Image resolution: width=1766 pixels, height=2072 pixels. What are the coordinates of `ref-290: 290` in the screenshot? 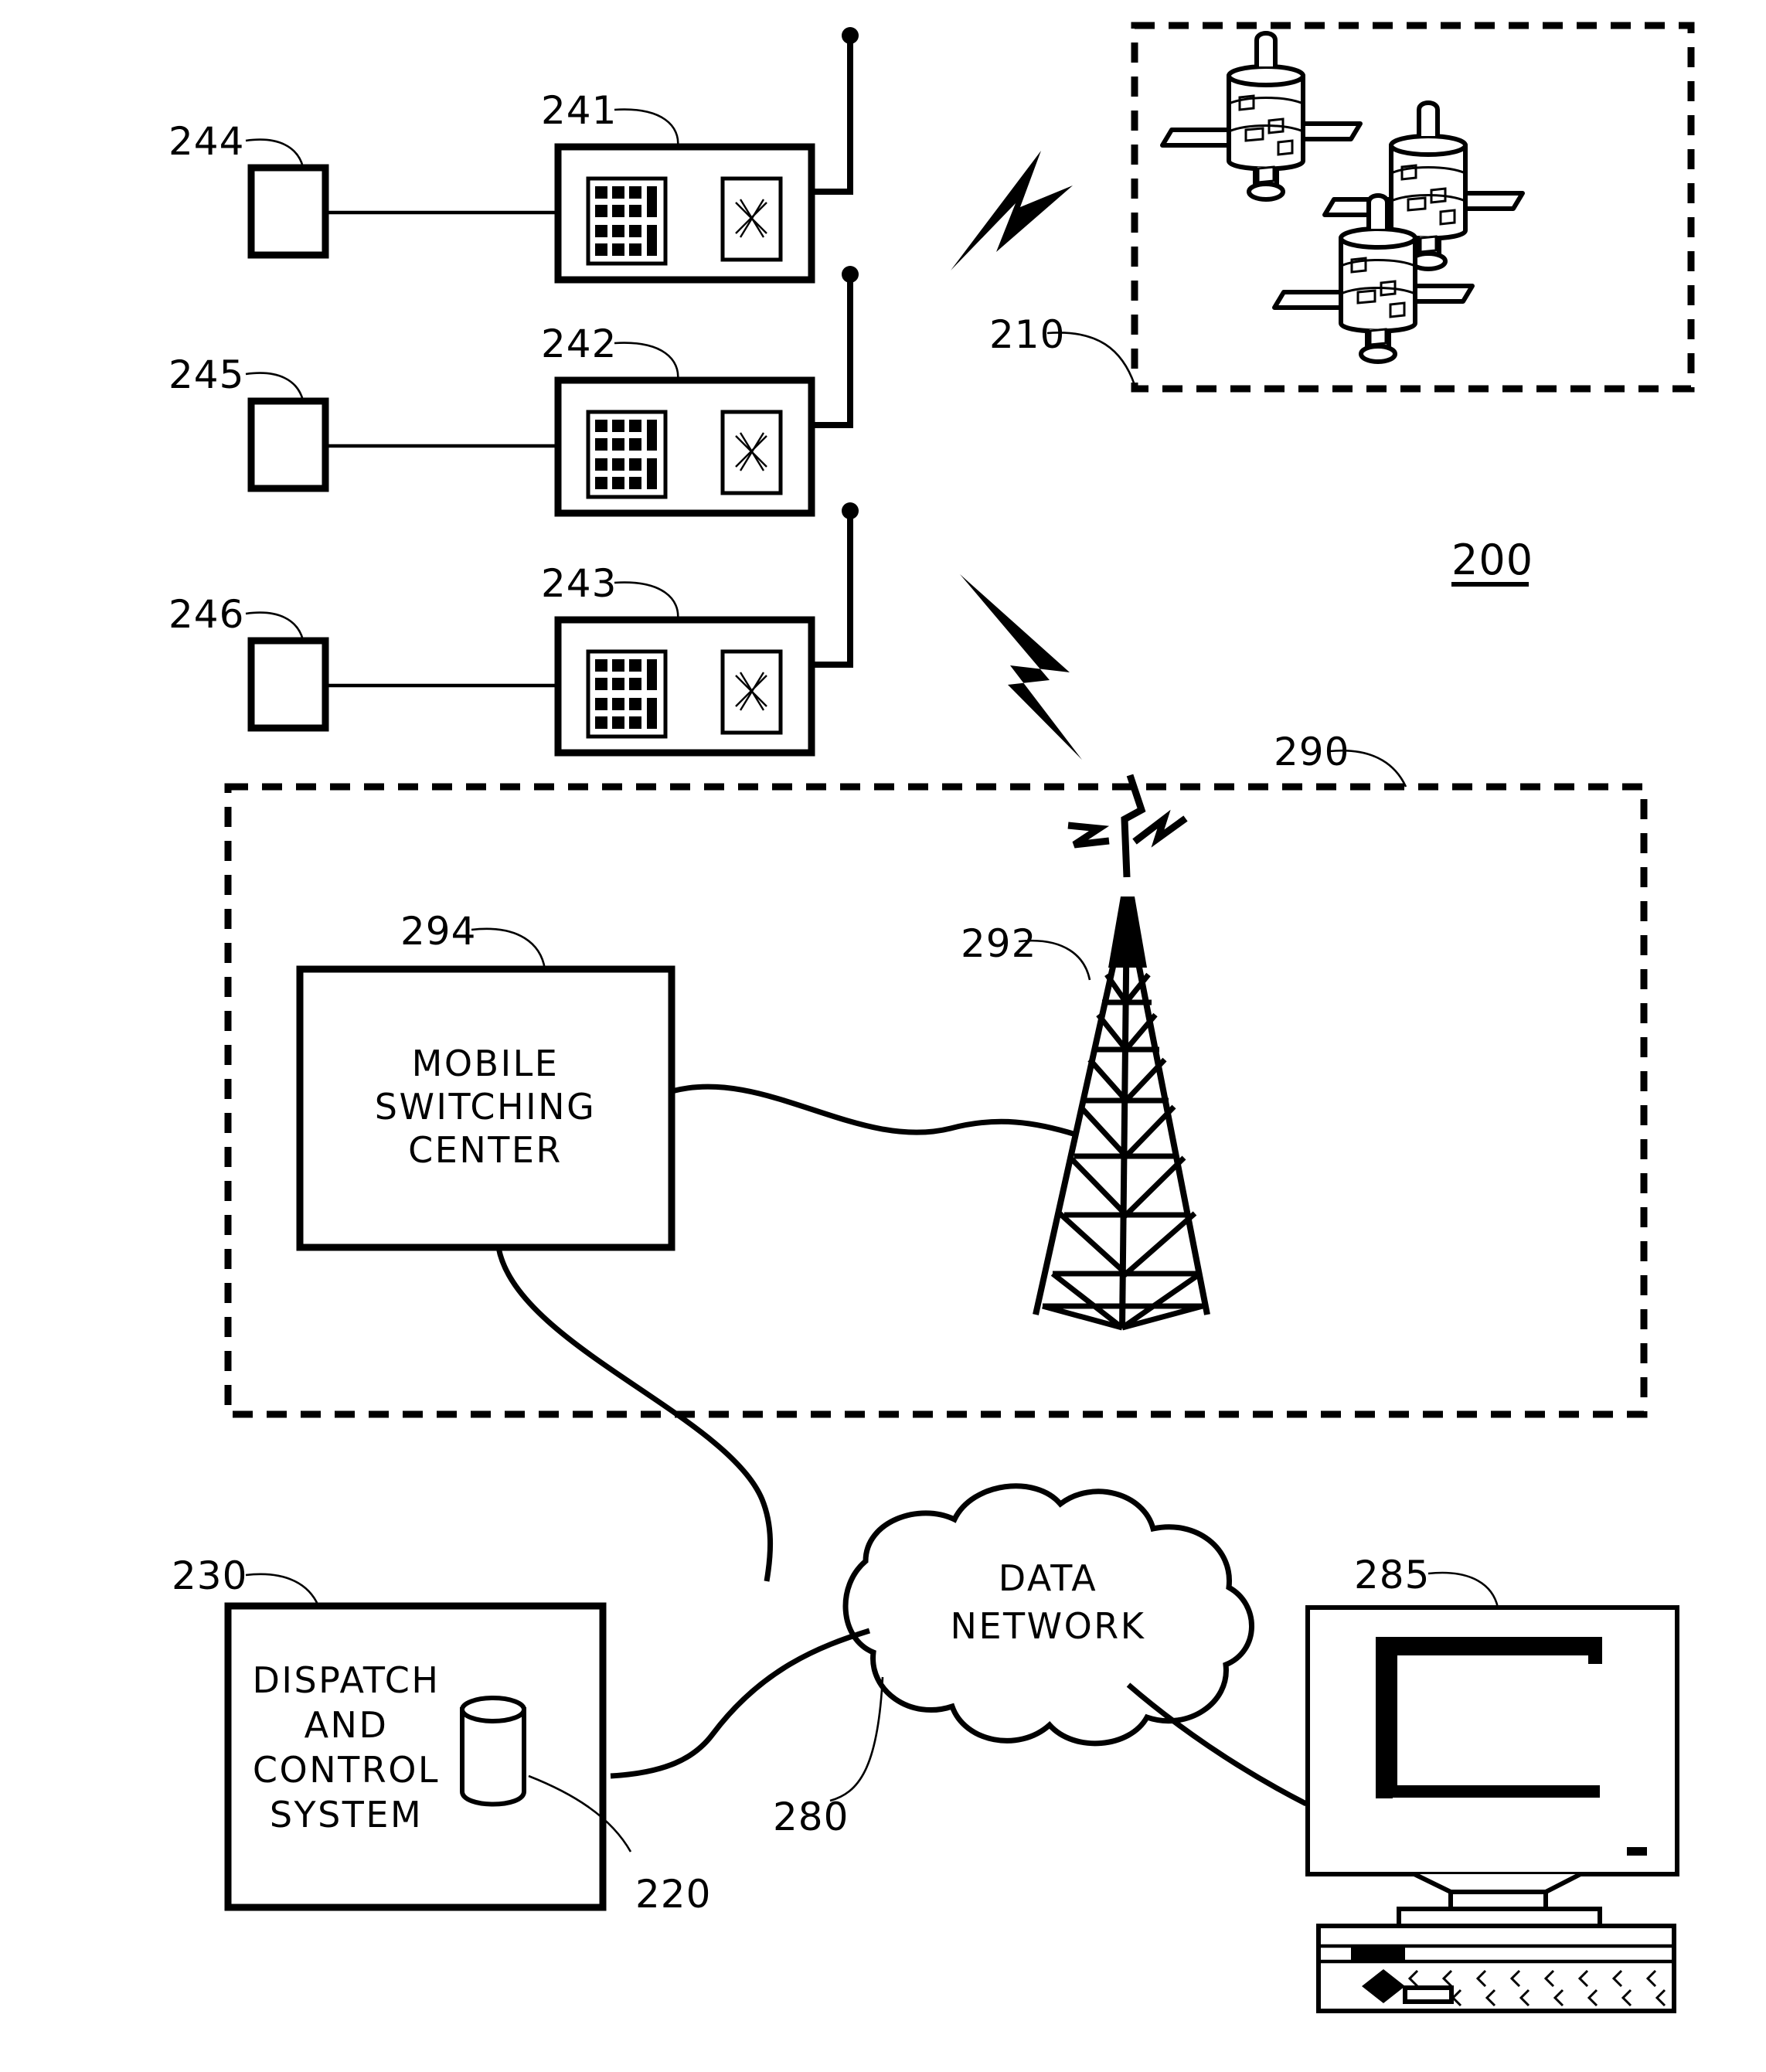 It's located at (1312, 752).